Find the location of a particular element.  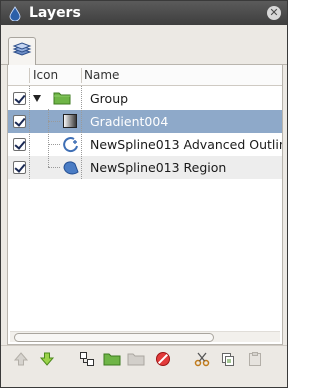

region-icon is located at coordinates (71, 168).